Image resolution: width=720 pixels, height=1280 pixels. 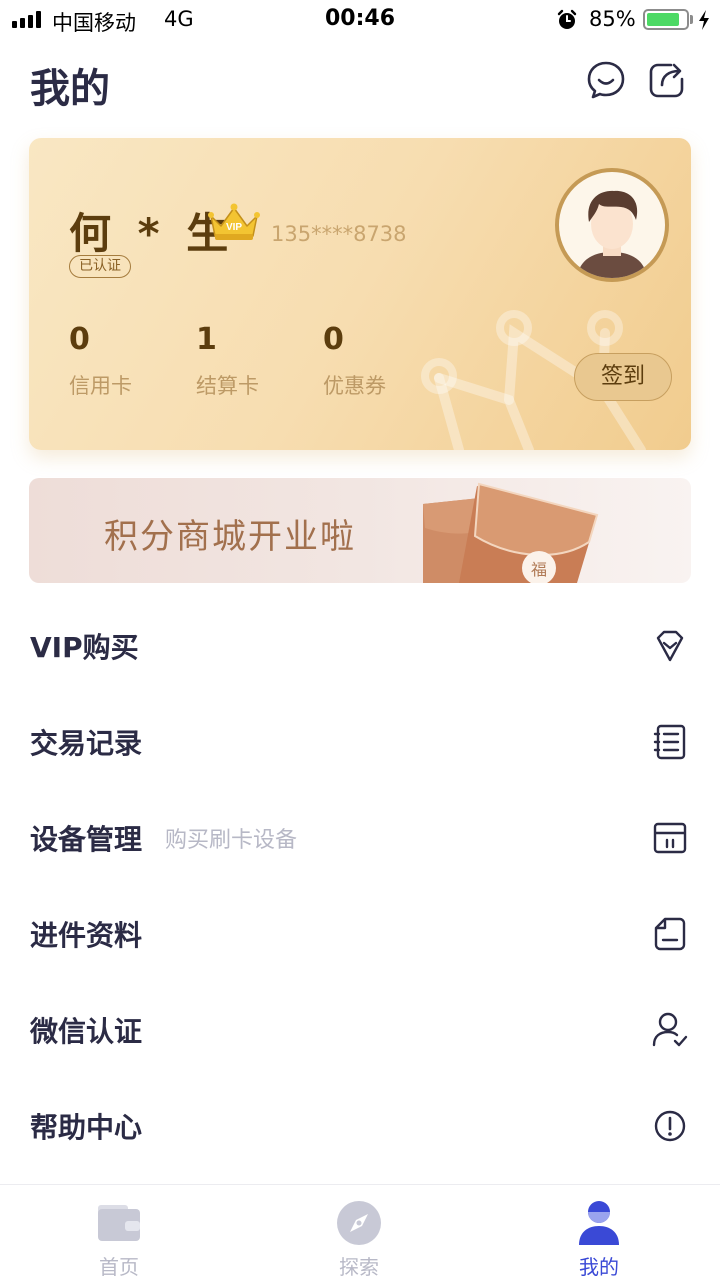 I want to click on menu-item-label: 进件资料, so click(x=86, y=935).